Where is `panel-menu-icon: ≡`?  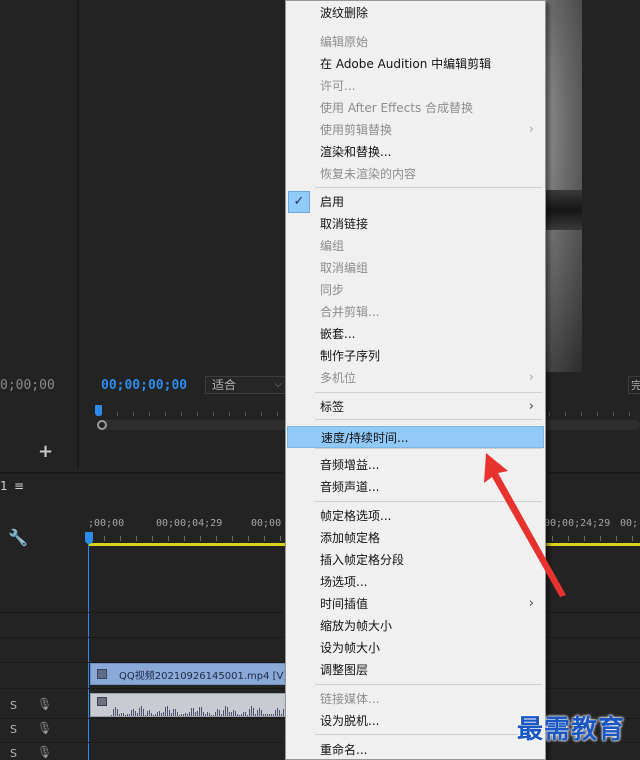 panel-menu-icon: ≡ is located at coordinates (19, 486).